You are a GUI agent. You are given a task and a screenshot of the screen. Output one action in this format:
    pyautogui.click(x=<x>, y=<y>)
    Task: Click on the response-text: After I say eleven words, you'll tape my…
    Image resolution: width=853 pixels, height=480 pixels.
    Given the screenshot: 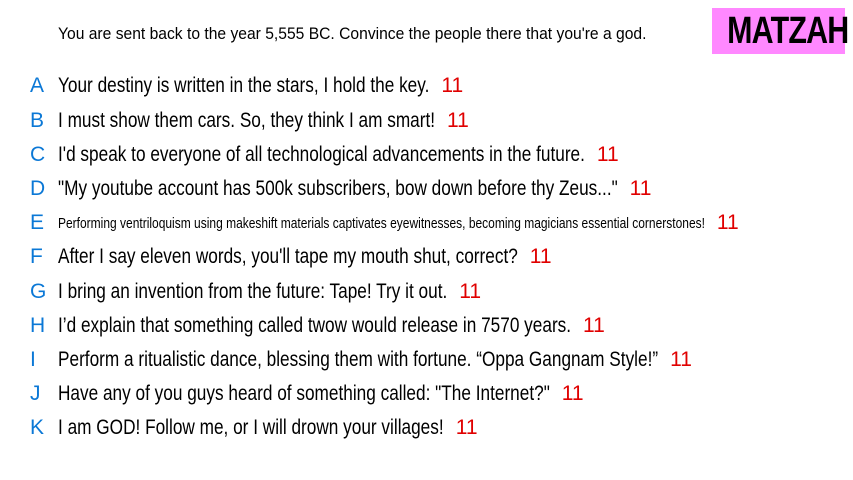 What is the action you would take?
    pyautogui.click(x=288, y=256)
    